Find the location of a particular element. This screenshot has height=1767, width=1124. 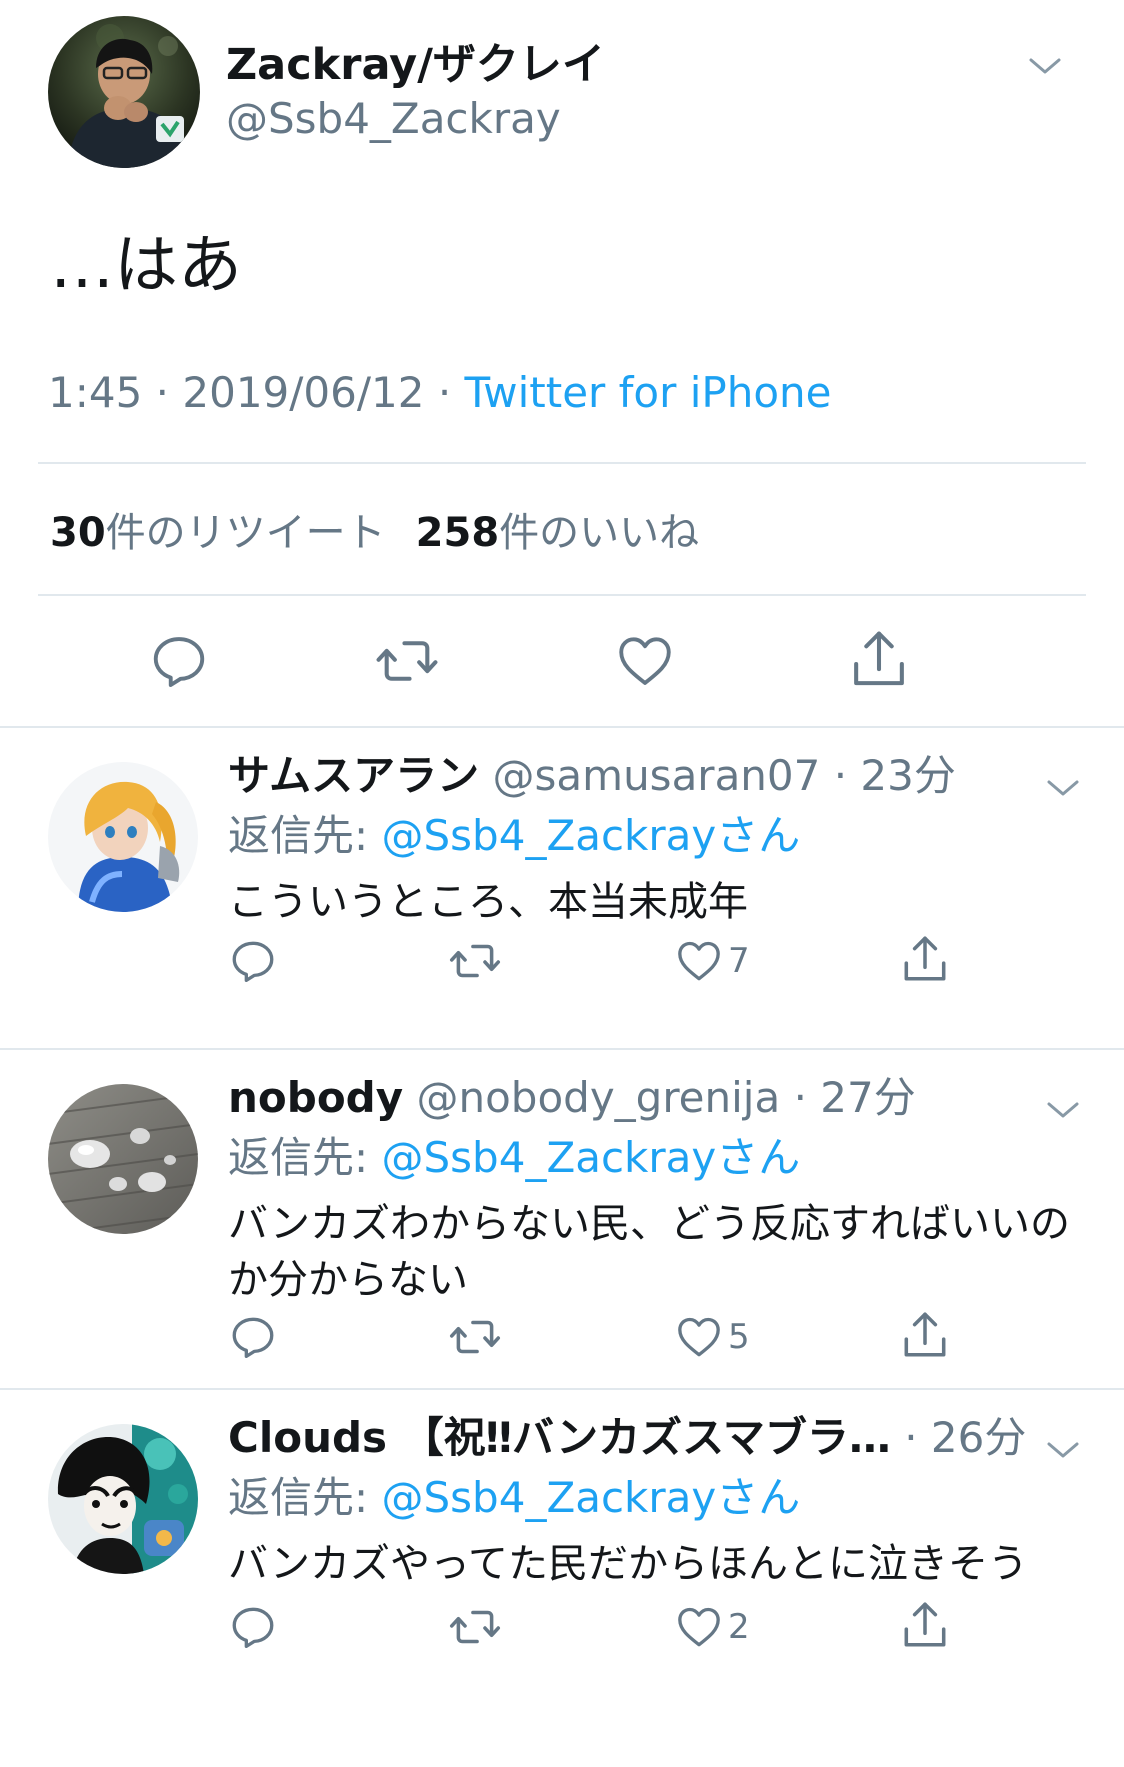

main-tweet-text: …はあ is located at coordinates (146, 266).